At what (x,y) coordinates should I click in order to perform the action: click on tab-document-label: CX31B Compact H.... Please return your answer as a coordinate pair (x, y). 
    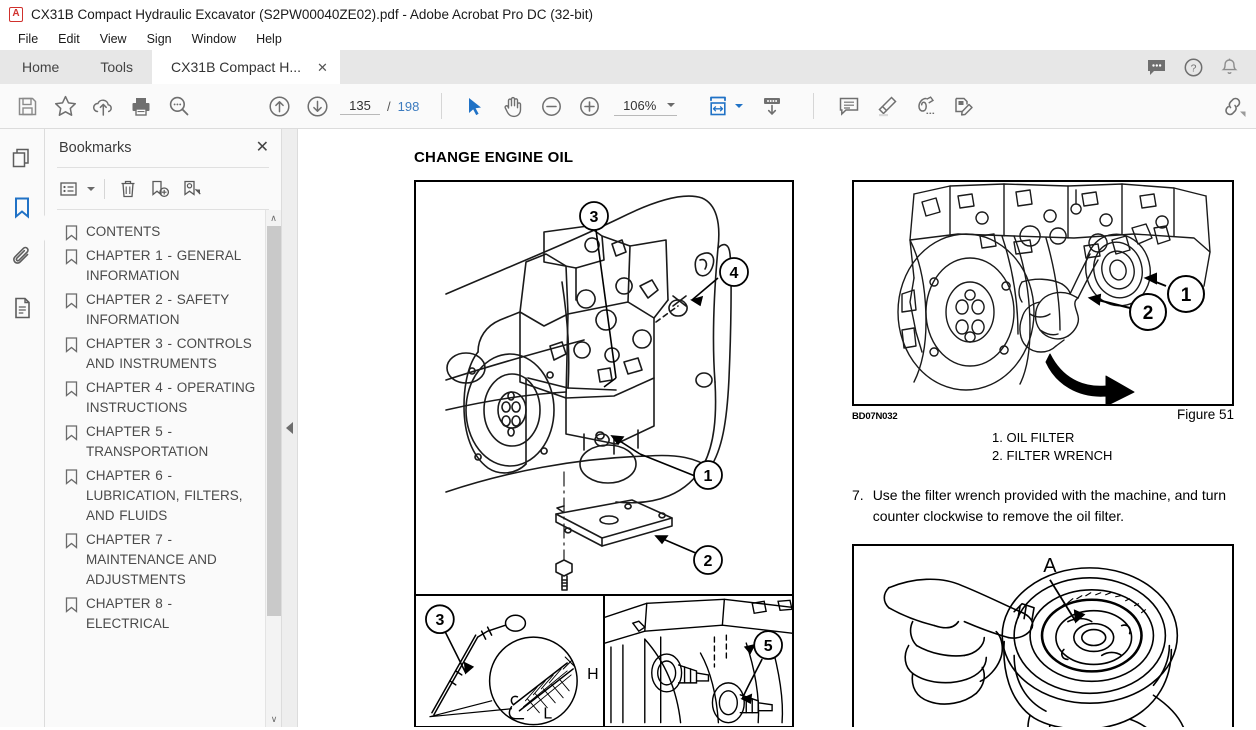
    Looking at the image, I should click on (236, 67).